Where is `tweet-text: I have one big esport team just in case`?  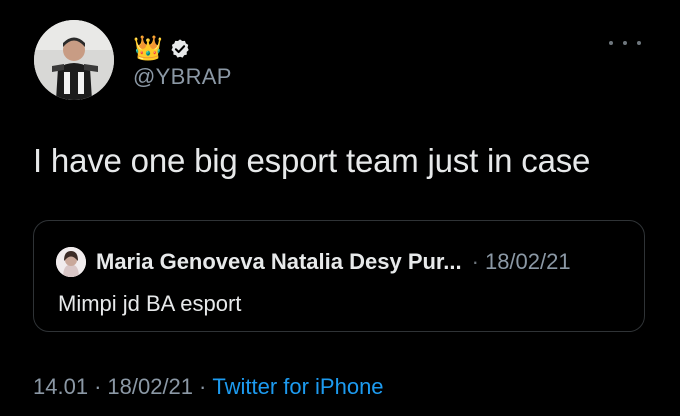
tweet-text: I have one big esport team just in case is located at coordinates (312, 160).